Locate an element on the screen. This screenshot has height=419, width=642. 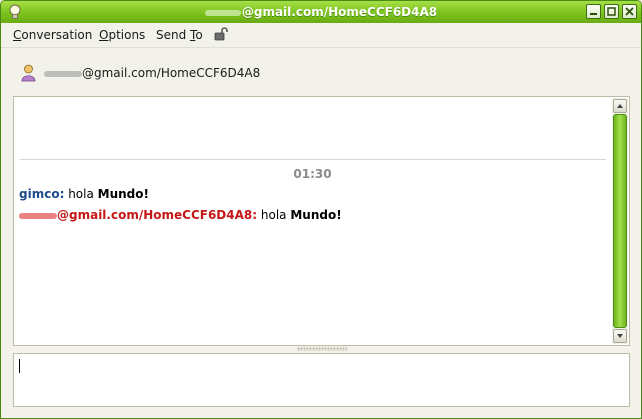
minimize-button is located at coordinates (593, 11).